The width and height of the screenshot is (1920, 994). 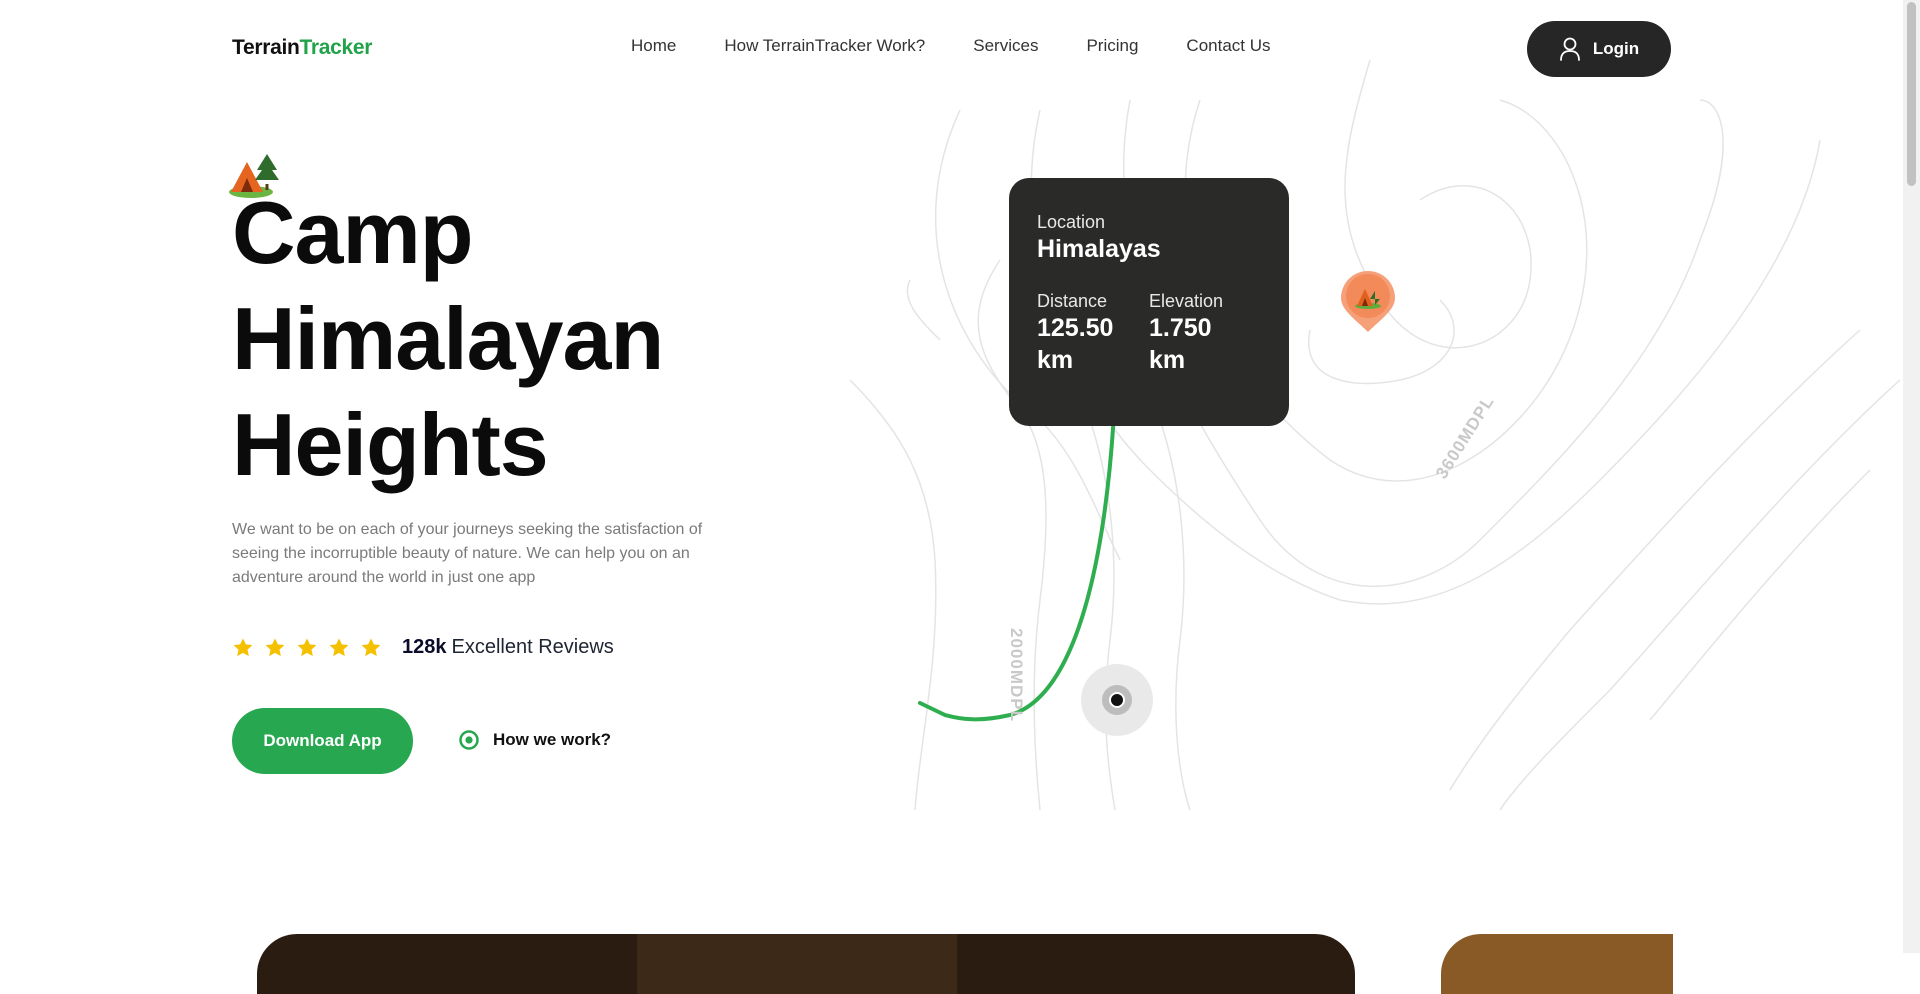 I want to click on reviews-count: 128k, so click(x=424, y=647).